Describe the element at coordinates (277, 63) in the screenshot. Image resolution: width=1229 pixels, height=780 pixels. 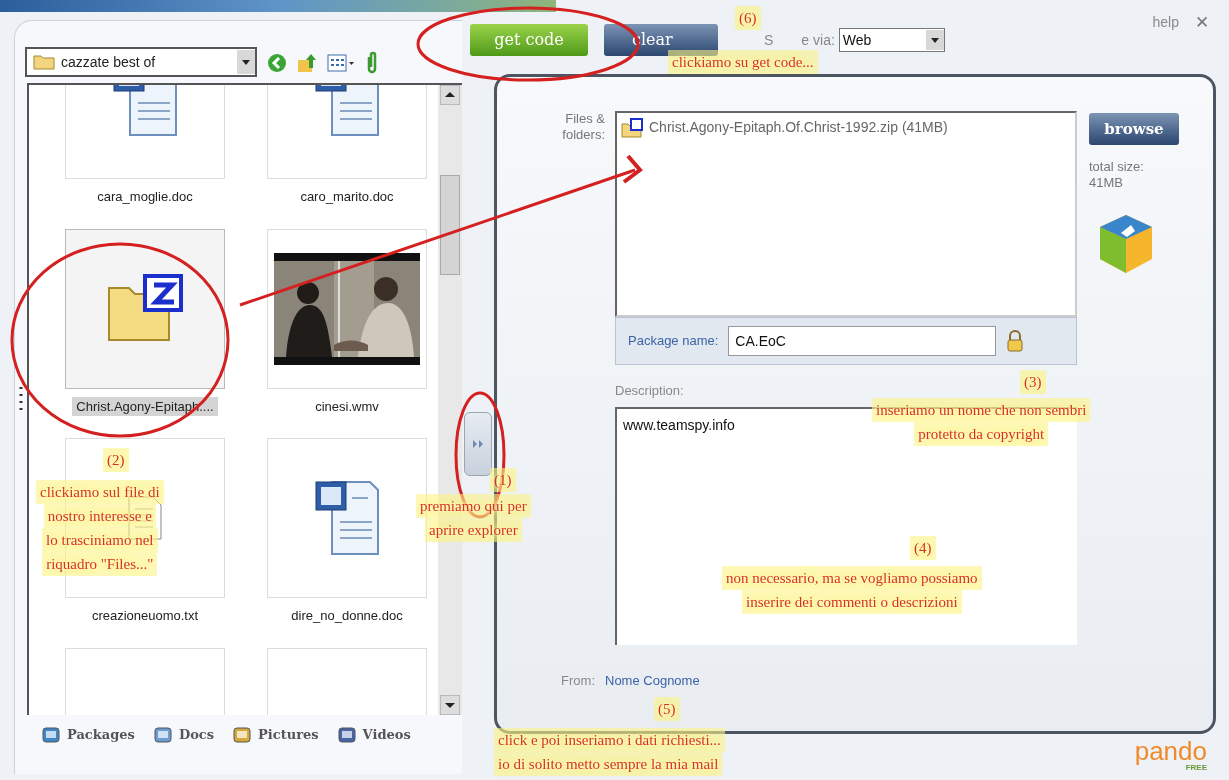
I see `back-icon` at that location.